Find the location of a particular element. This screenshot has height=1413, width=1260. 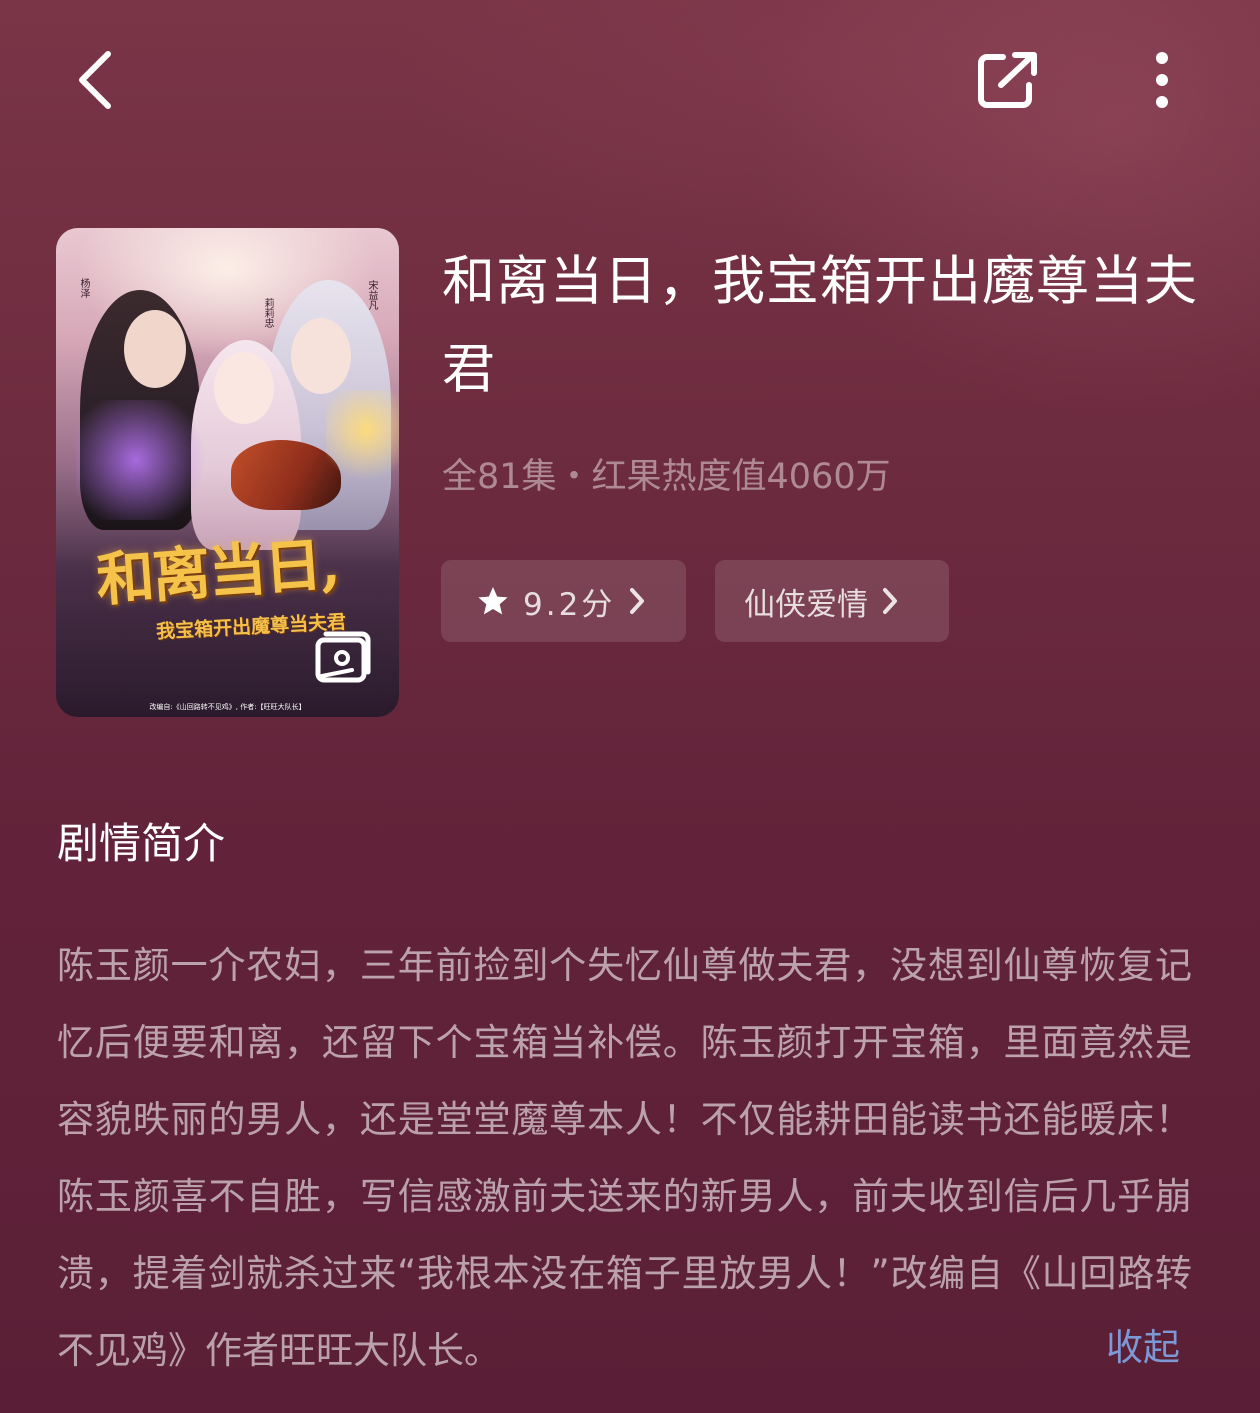

gallery-icon is located at coordinates (342, 656).